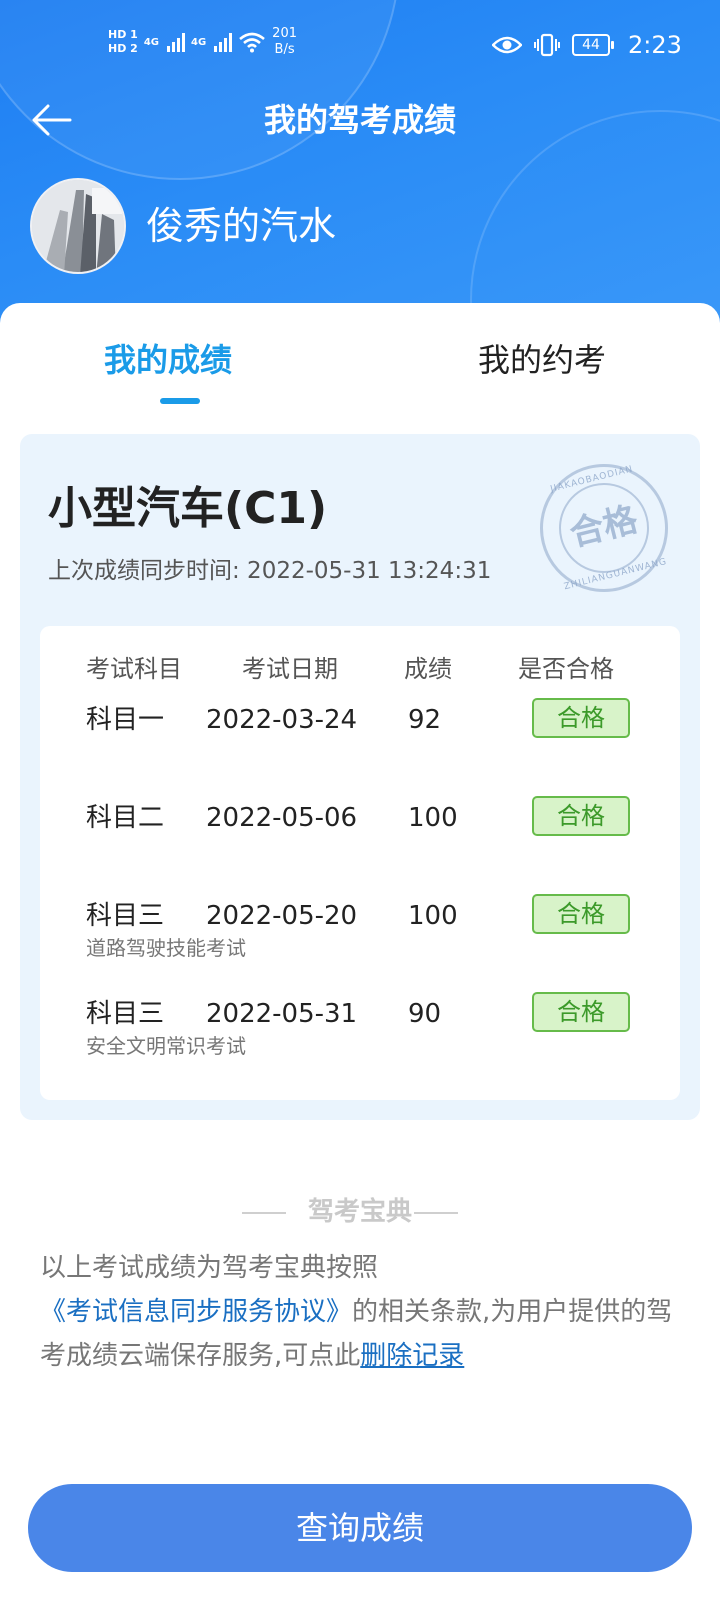  Describe the element at coordinates (507, 45) in the screenshot. I see `eye-icon` at that location.